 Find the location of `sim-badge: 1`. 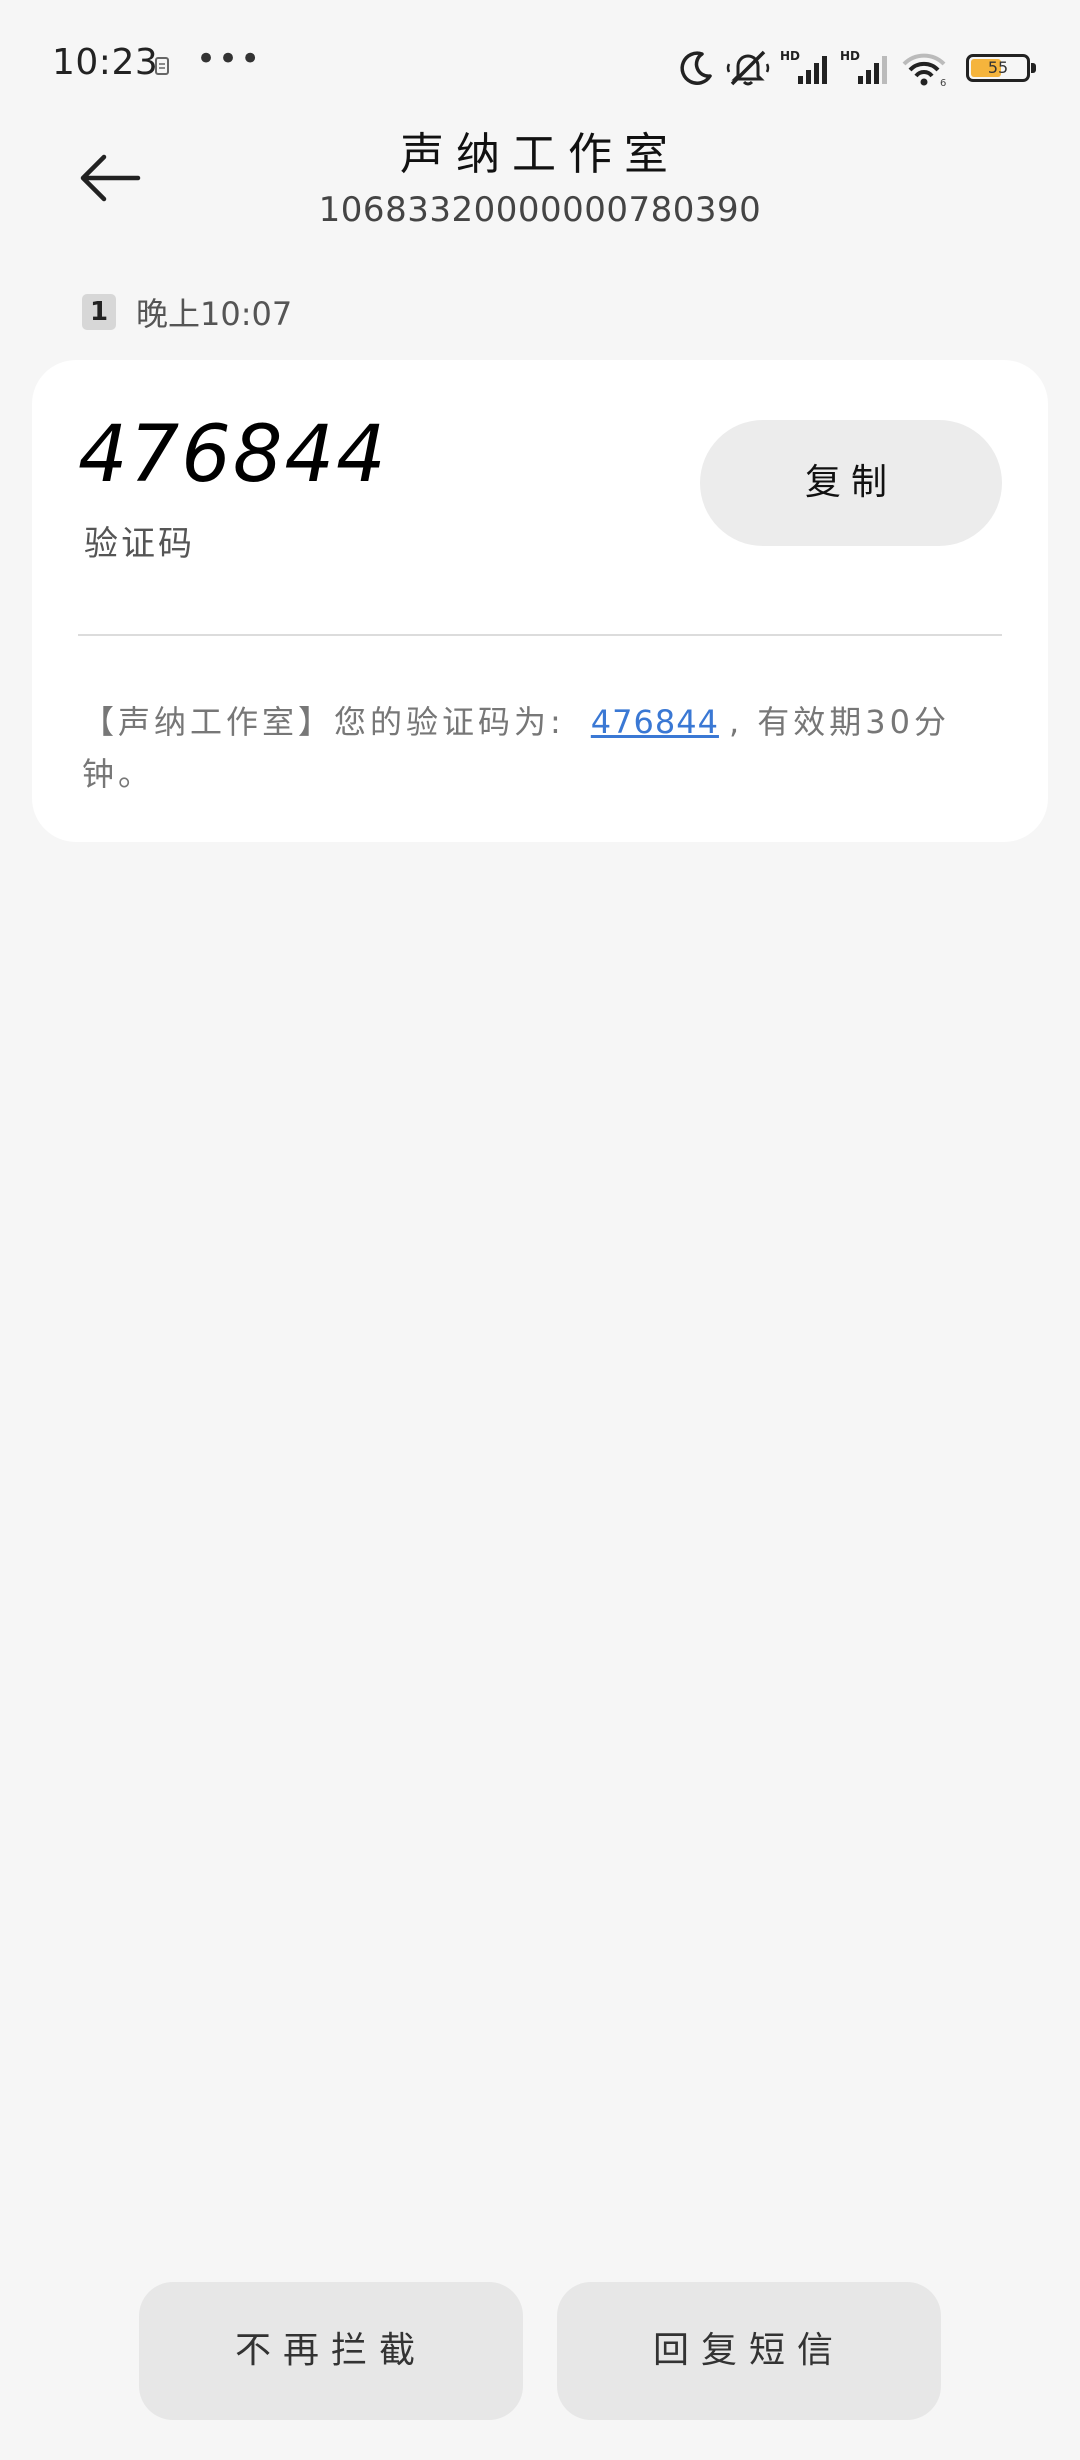

sim-badge: 1 is located at coordinates (99, 312).